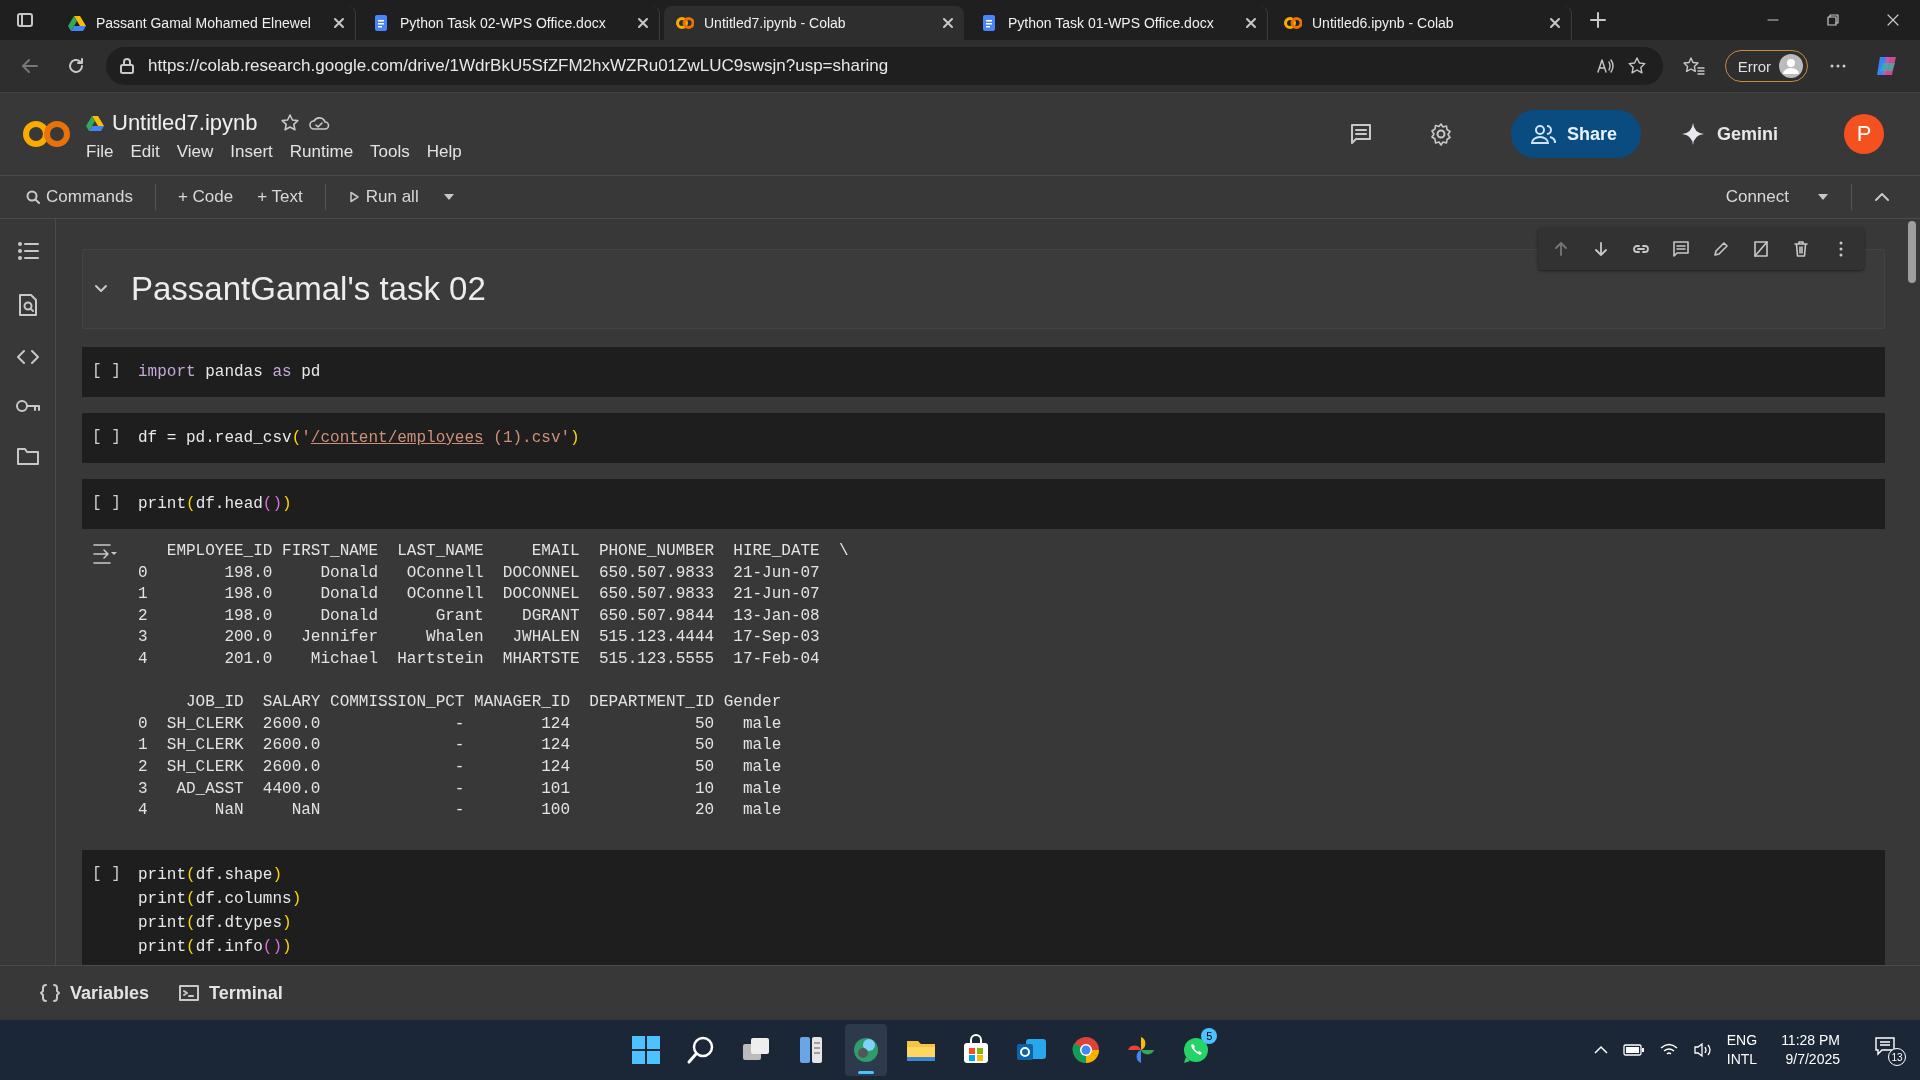 Image resolution: width=1920 pixels, height=1080 pixels. I want to click on code-line: import pandas as pd, so click(229, 372).